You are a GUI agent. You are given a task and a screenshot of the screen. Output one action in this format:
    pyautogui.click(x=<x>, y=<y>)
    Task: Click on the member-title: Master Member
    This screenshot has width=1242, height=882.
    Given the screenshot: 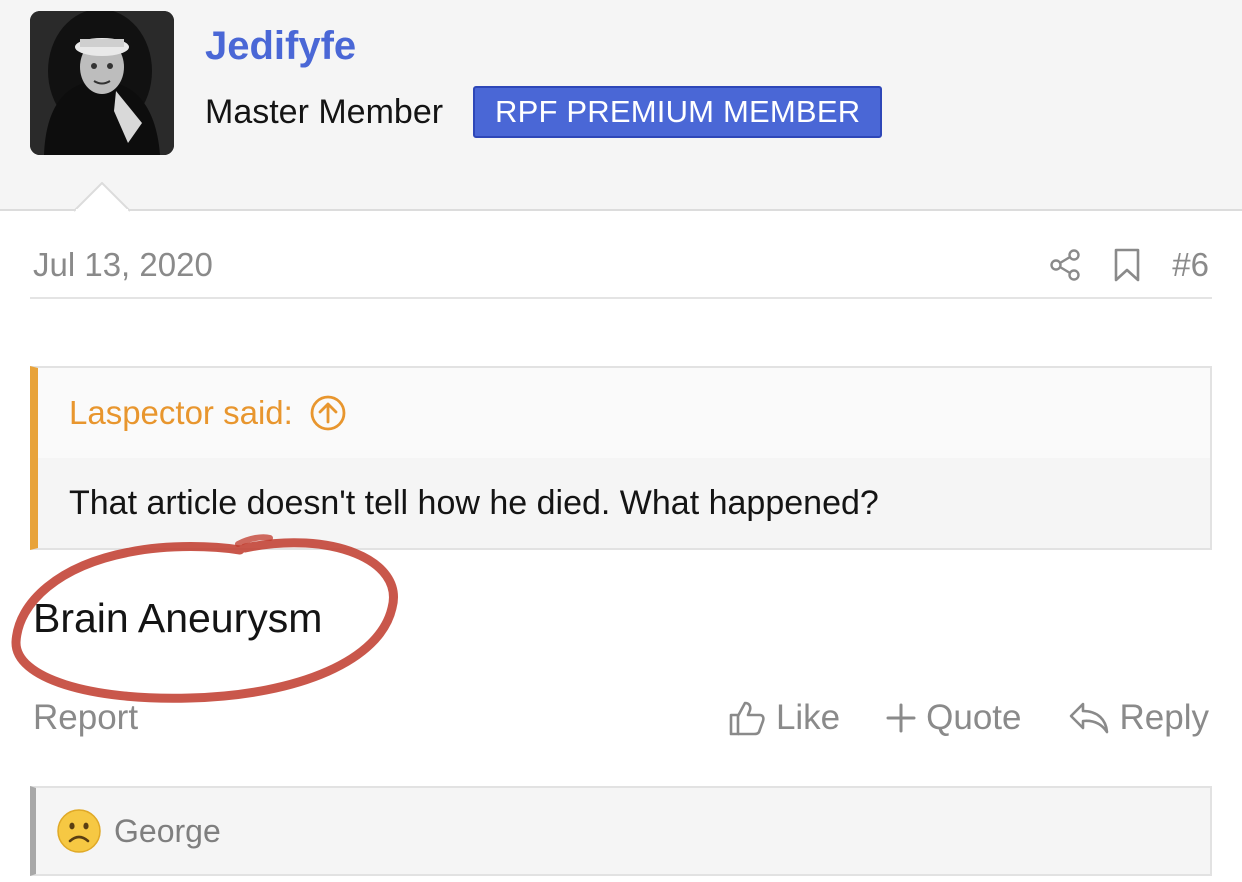 What is the action you would take?
    pyautogui.click(x=324, y=112)
    